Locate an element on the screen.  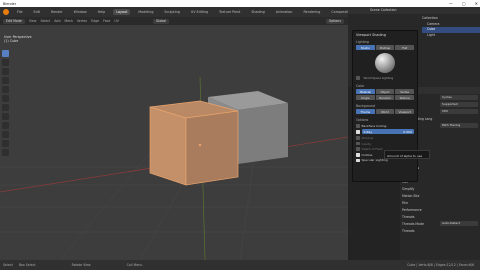
background-theme-button: Theme is located at coordinates (365, 111).